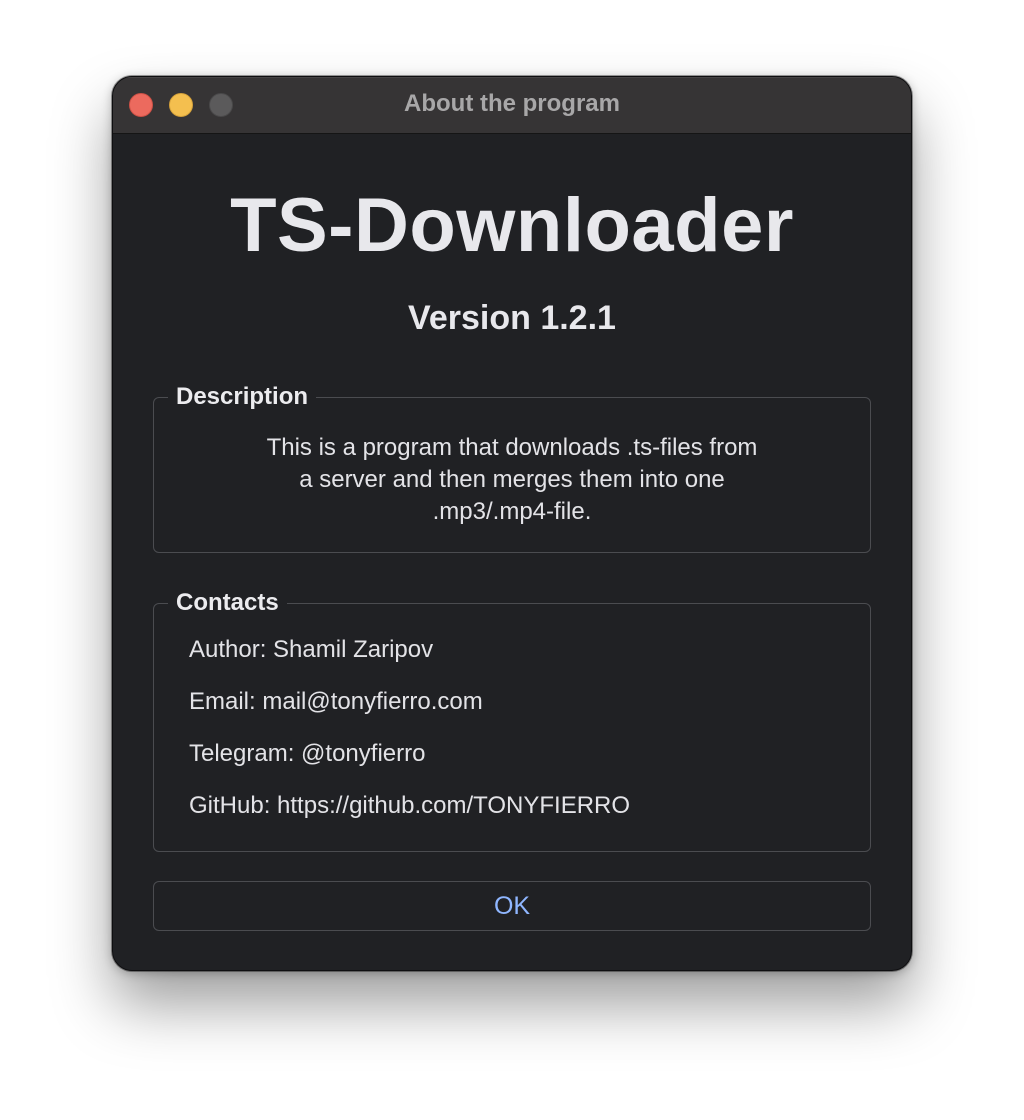  I want to click on contact-telegram: Telegram: @tonyfierro, so click(307, 753).